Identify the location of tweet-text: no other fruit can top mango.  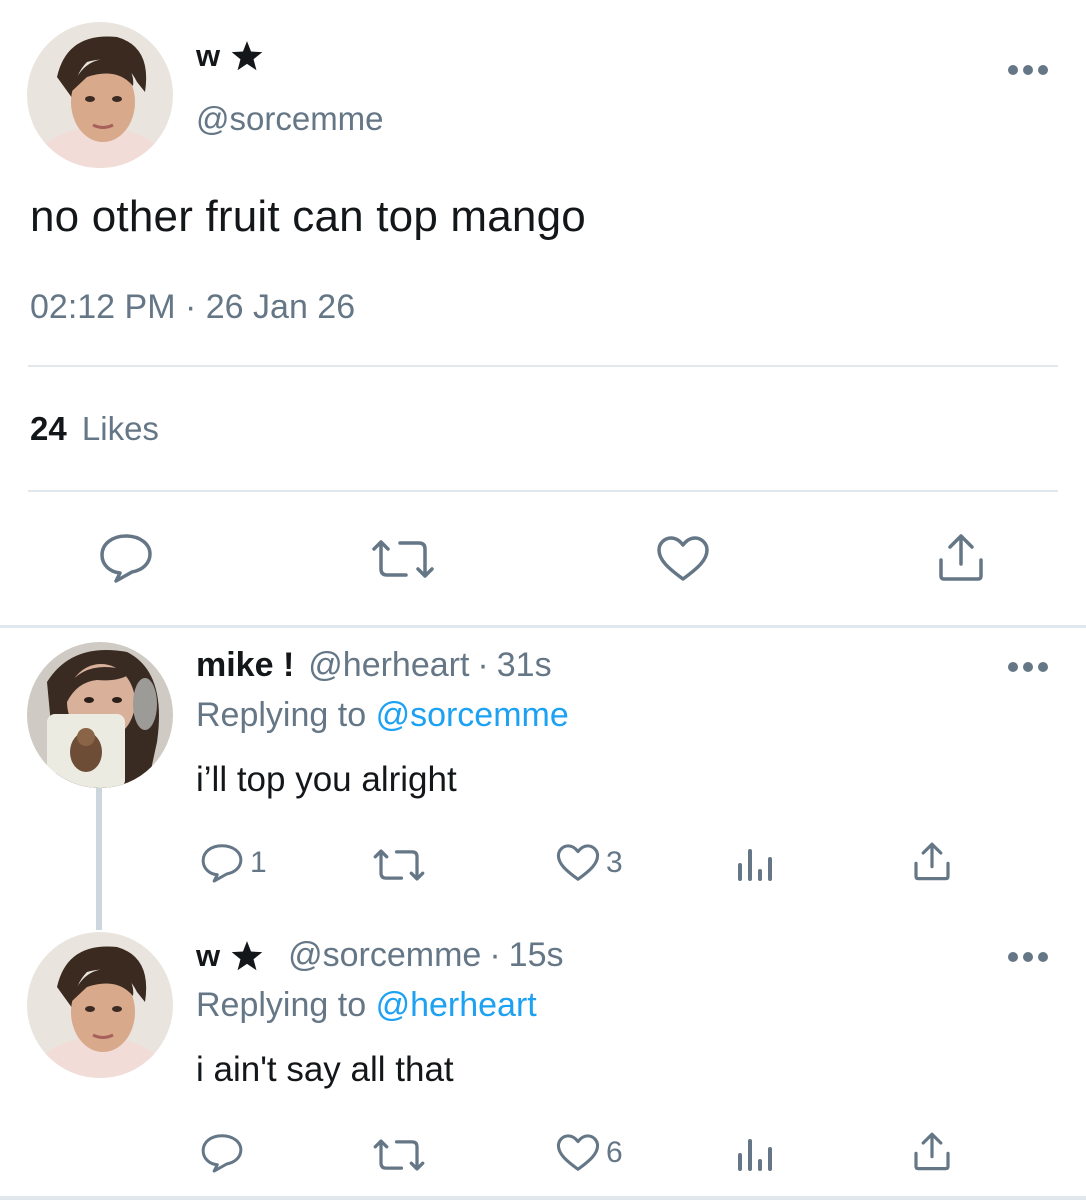
(308, 216).